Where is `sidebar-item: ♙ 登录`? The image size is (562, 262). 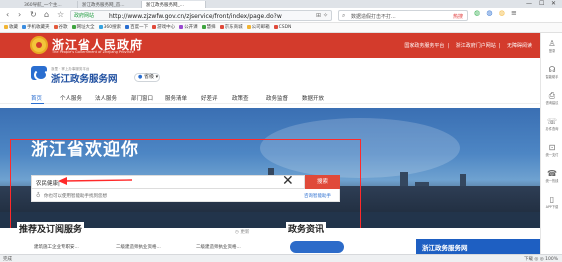 sidebar-item: ♙ 登录 is located at coordinates (551, 46).